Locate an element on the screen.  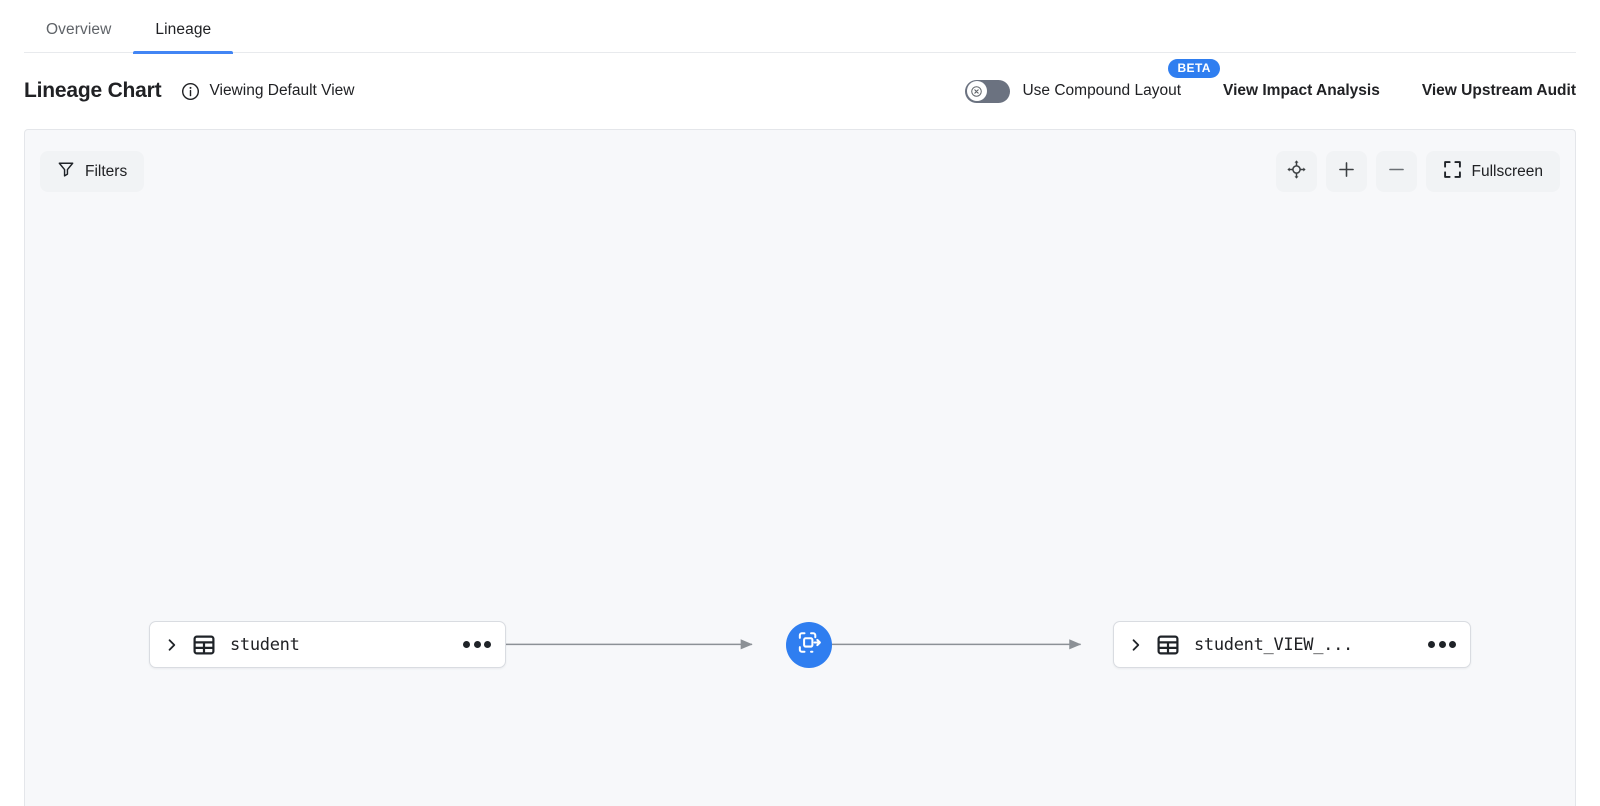
page-title: Lineage Chart is located at coordinates (93, 90).